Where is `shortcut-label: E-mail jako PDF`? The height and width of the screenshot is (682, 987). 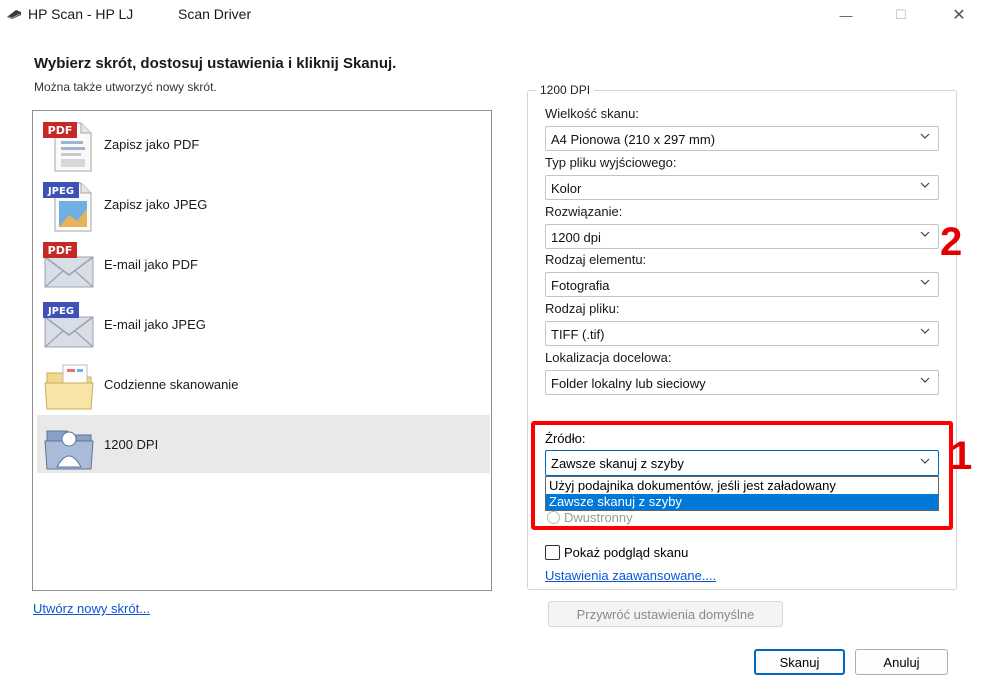 shortcut-label: E-mail jako PDF is located at coordinates (151, 264).